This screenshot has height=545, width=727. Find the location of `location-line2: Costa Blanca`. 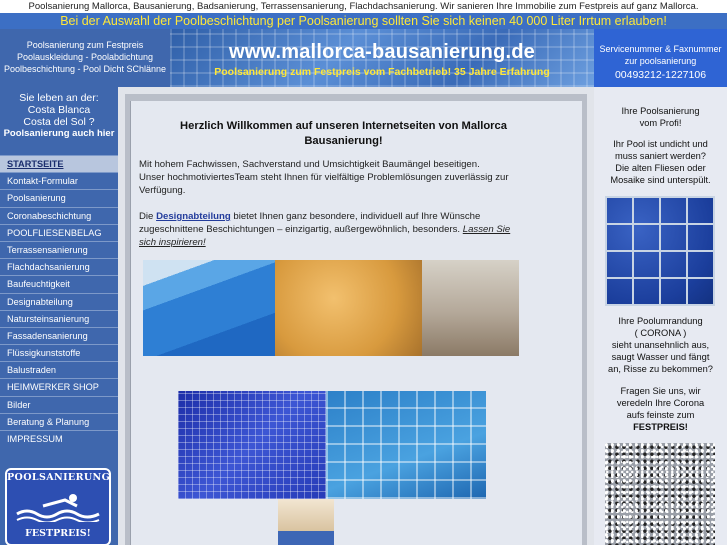

location-line2: Costa Blanca is located at coordinates (59, 110).